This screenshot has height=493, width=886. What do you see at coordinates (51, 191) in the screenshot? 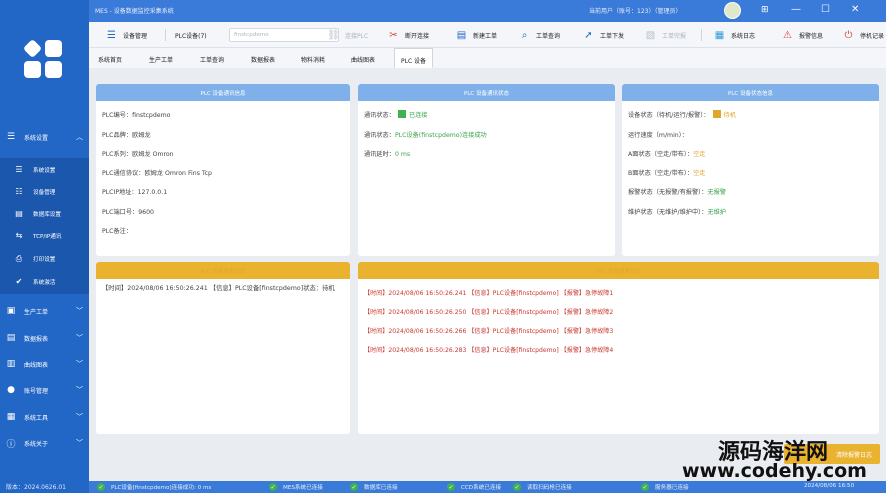
I see `sidebar-item-device-manage: ☷ 设备管理` at bounding box center [51, 191].